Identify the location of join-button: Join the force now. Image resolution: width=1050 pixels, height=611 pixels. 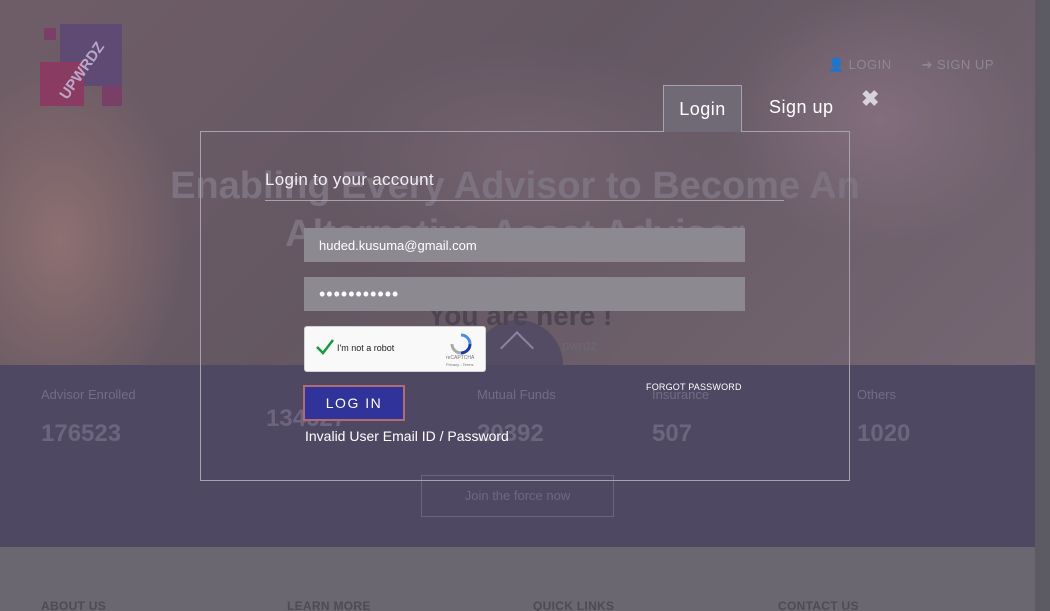
(517, 496).